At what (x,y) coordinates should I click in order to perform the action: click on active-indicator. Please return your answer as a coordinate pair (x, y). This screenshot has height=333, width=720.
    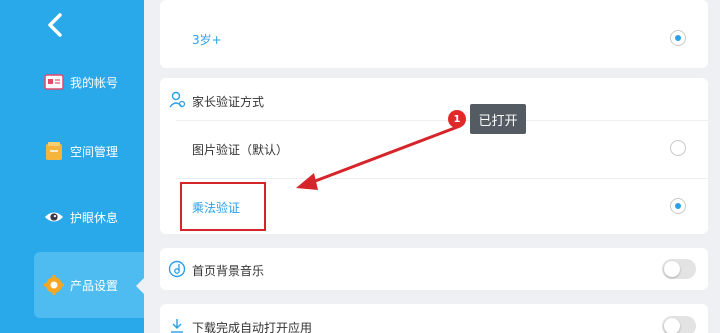
    Looking at the image, I should click on (140, 286).